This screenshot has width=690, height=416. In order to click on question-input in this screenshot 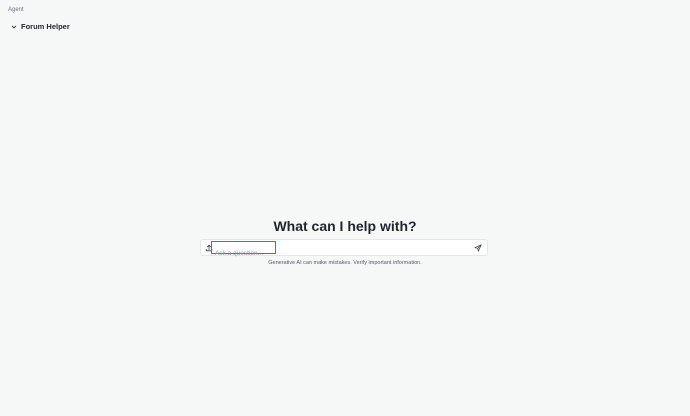, I will do `click(243, 253)`.